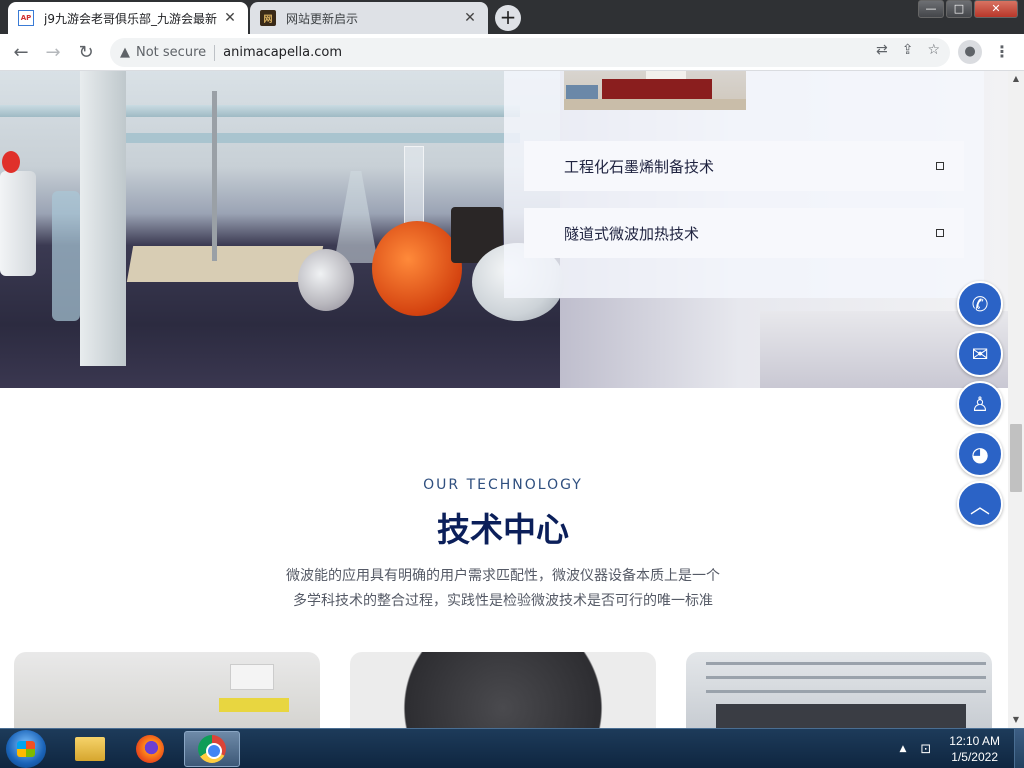 The width and height of the screenshot is (1024, 768). I want to click on network-icon: ⊡, so click(925, 749).